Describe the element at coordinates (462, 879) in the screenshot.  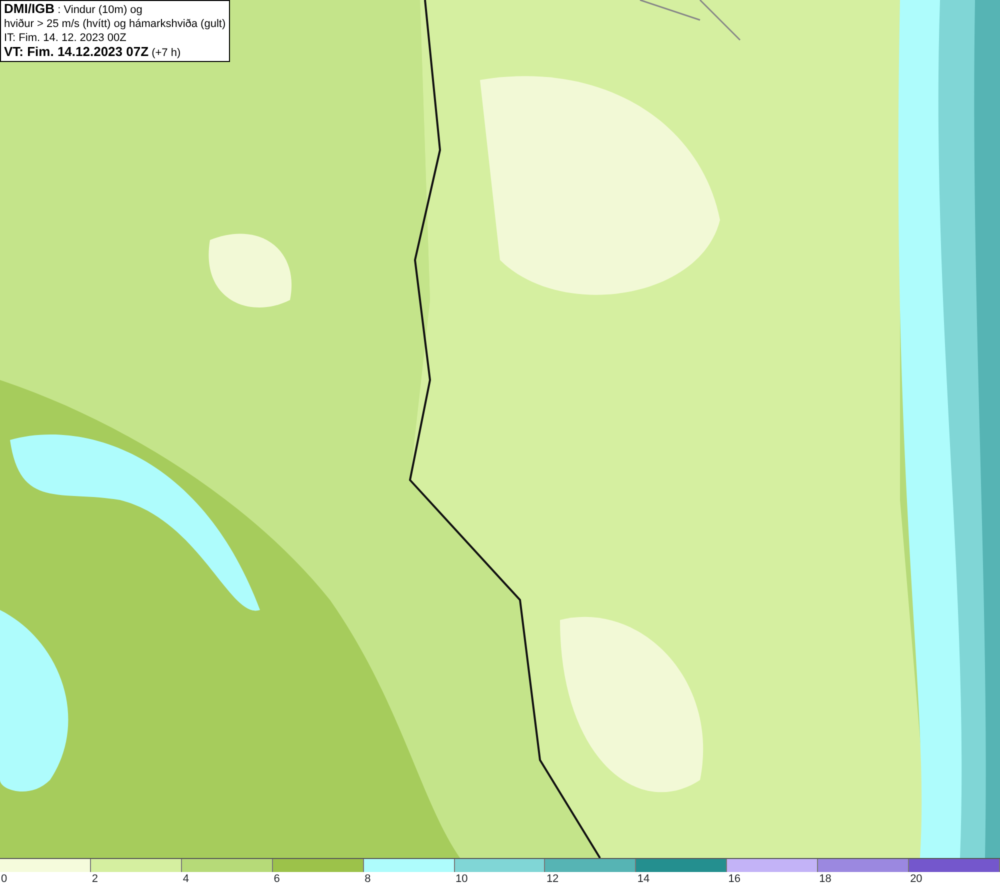
I see `scale-label: 10` at that location.